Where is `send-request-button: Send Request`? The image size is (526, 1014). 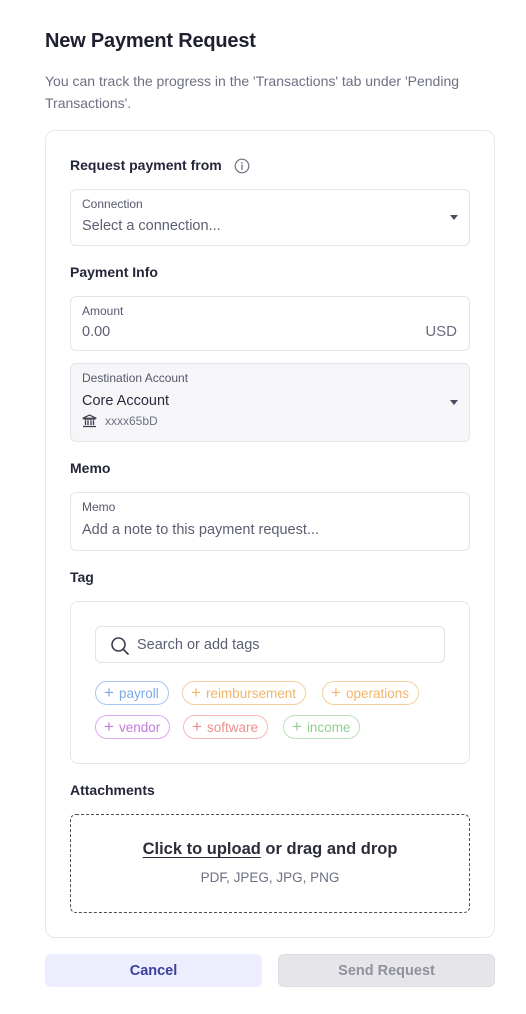
send-request-button: Send Request is located at coordinates (386, 970).